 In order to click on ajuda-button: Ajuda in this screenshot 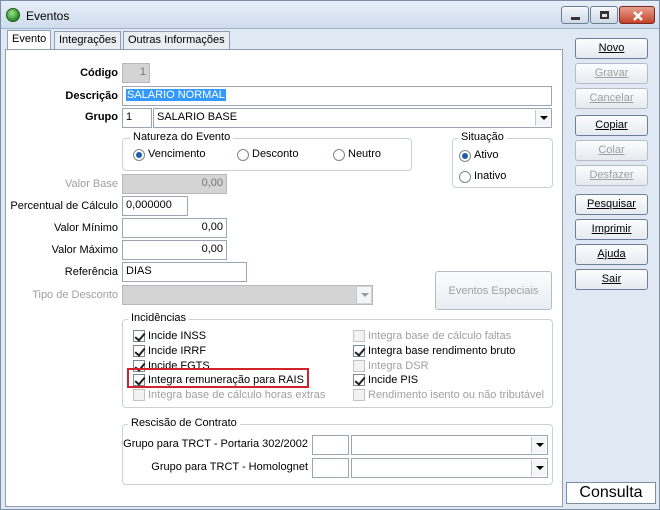, I will do `click(611, 254)`.